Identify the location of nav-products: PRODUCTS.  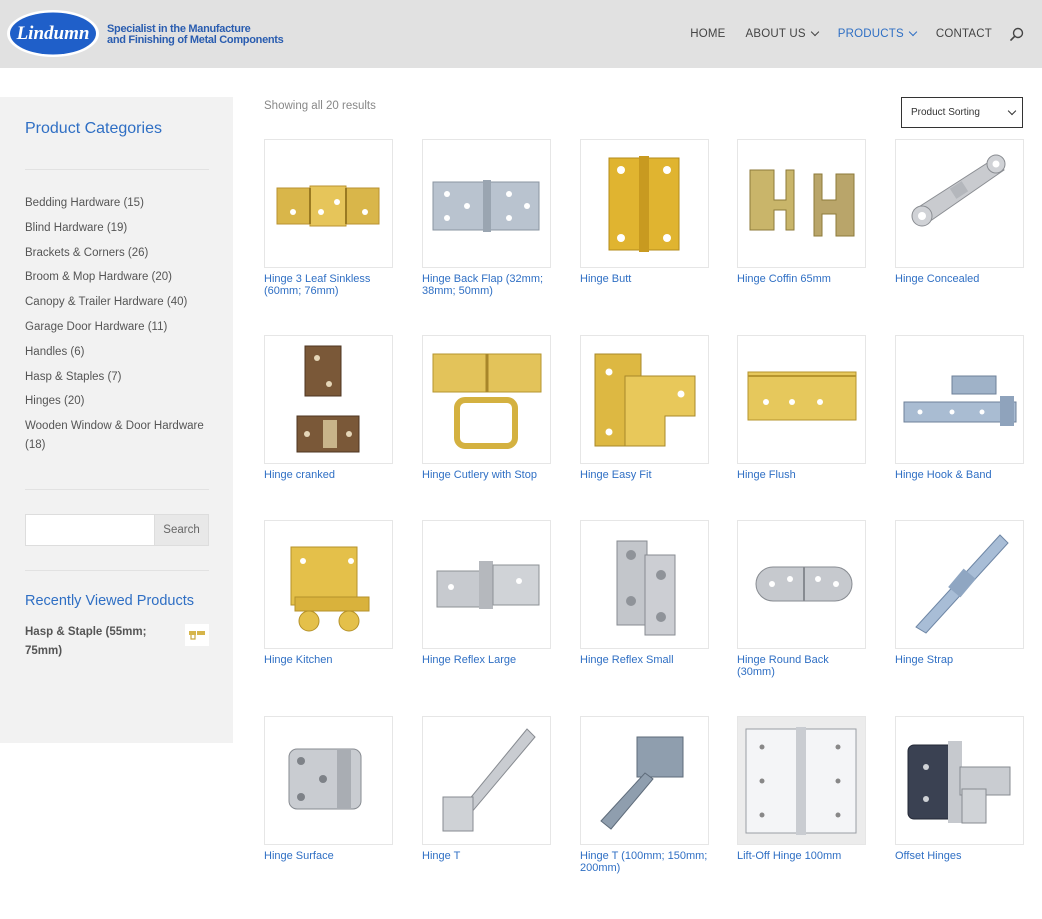
(877, 33).